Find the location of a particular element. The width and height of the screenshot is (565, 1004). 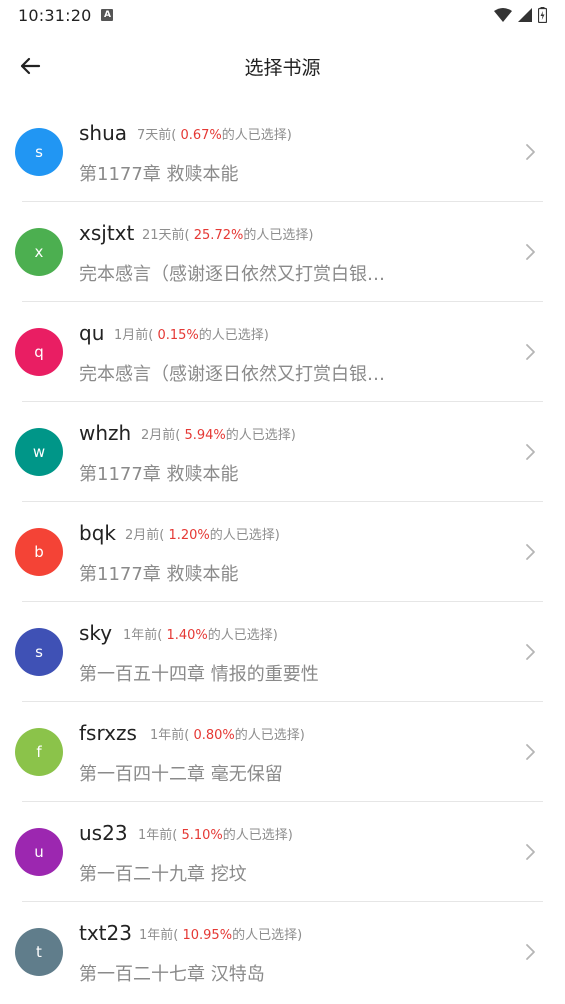

source-name: qu is located at coordinates (92, 333).